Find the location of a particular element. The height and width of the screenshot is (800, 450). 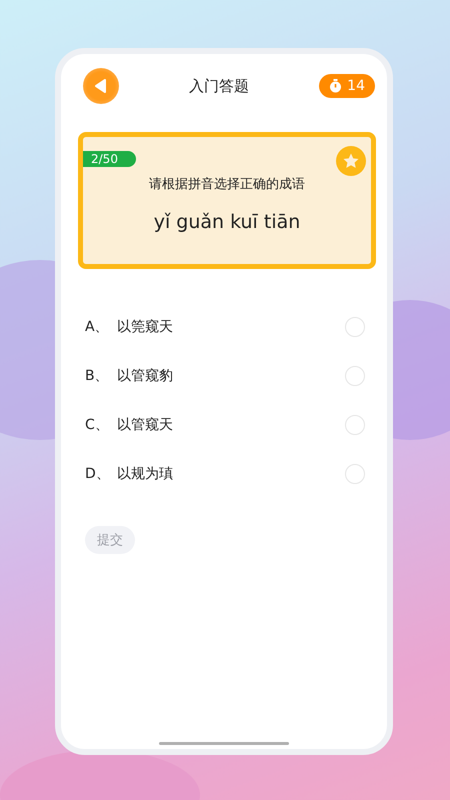

option-text: 以筦窥天 is located at coordinates (231, 327).